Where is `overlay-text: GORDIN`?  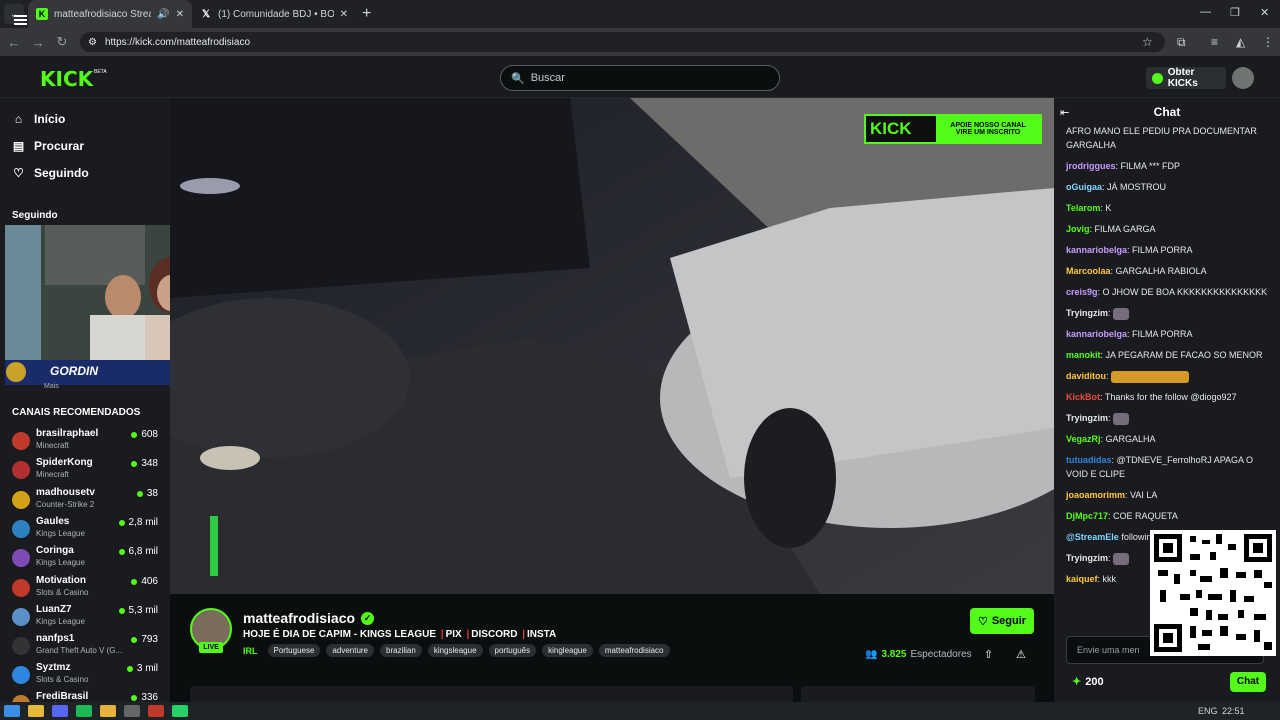
overlay-text: GORDIN is located at coordinates (74, 371).